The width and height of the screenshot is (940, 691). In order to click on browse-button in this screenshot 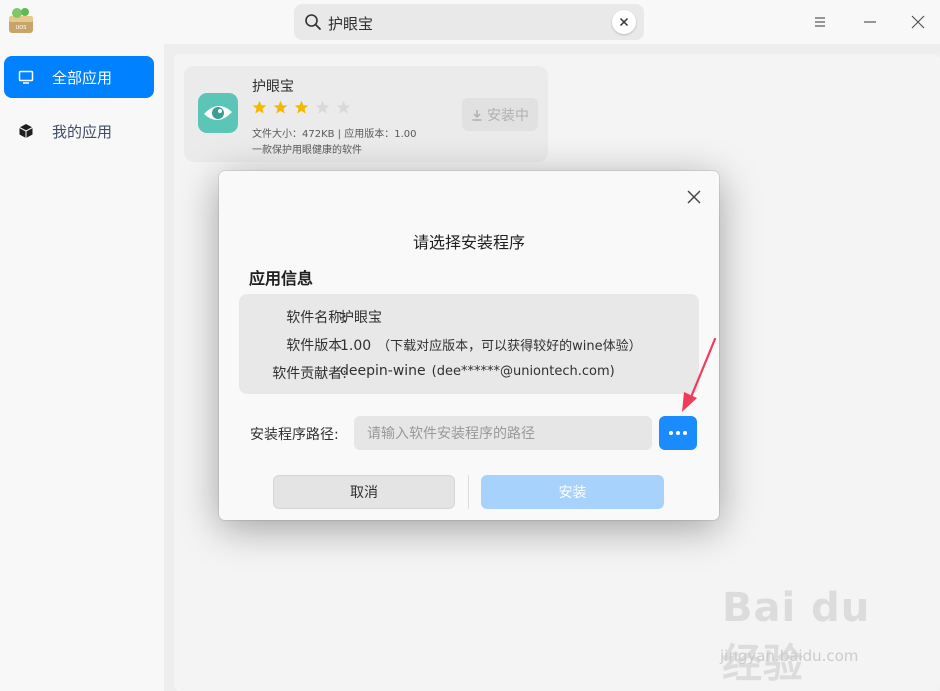, I will do `click(678, 433)`.